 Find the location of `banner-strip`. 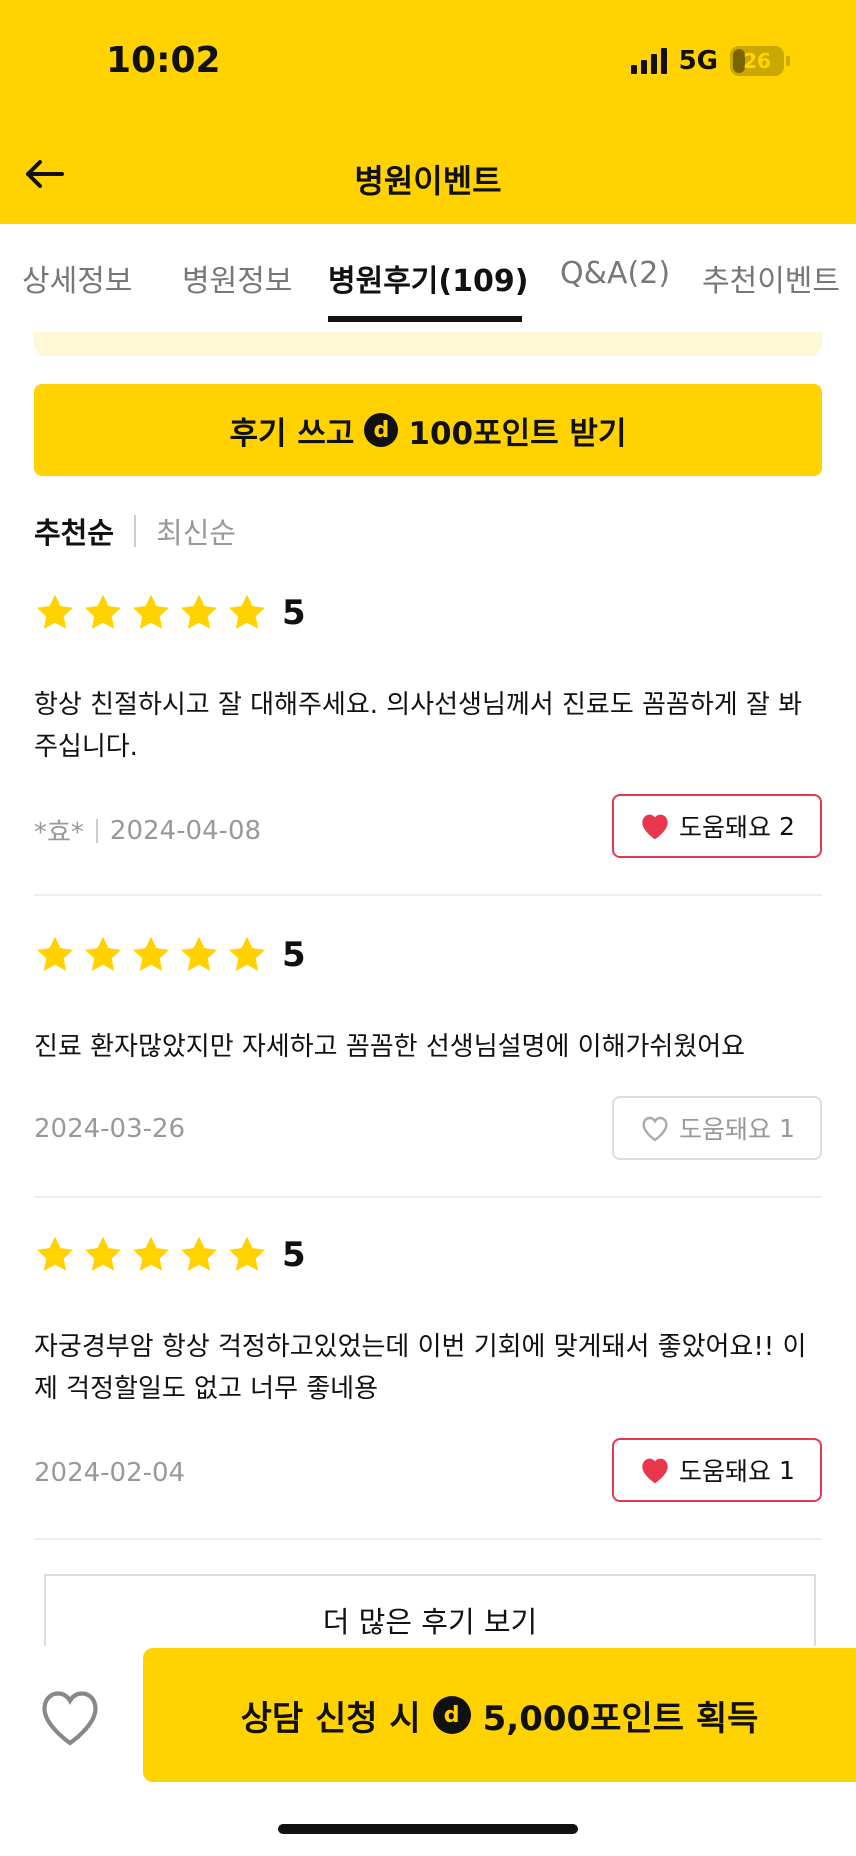

banner-strip is located at coordinates (428, 344).